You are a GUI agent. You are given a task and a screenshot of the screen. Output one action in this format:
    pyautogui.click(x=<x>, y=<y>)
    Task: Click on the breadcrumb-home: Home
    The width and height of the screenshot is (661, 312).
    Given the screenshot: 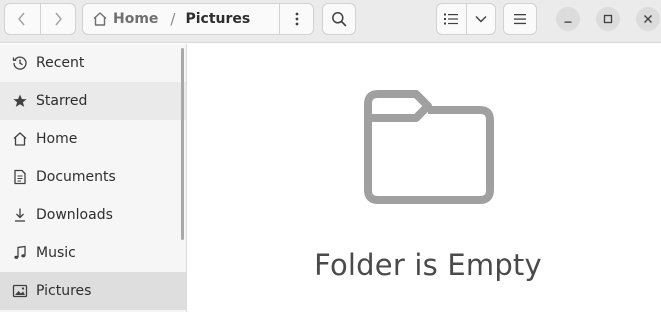 What is the action you would take?
    pyautogui.click(x=125, y=19)
    